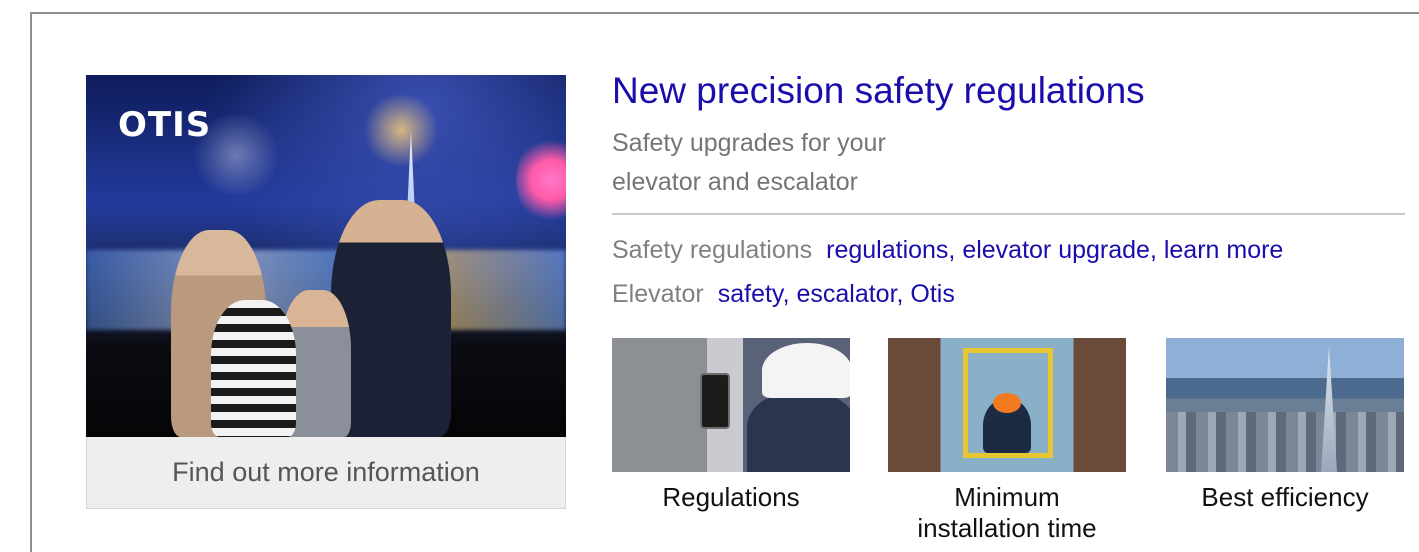  What do you see at coordinates (326, 473) in the screenshot?
I see `find-out-more-button: Find out more information` at bounding box center [326, 473].